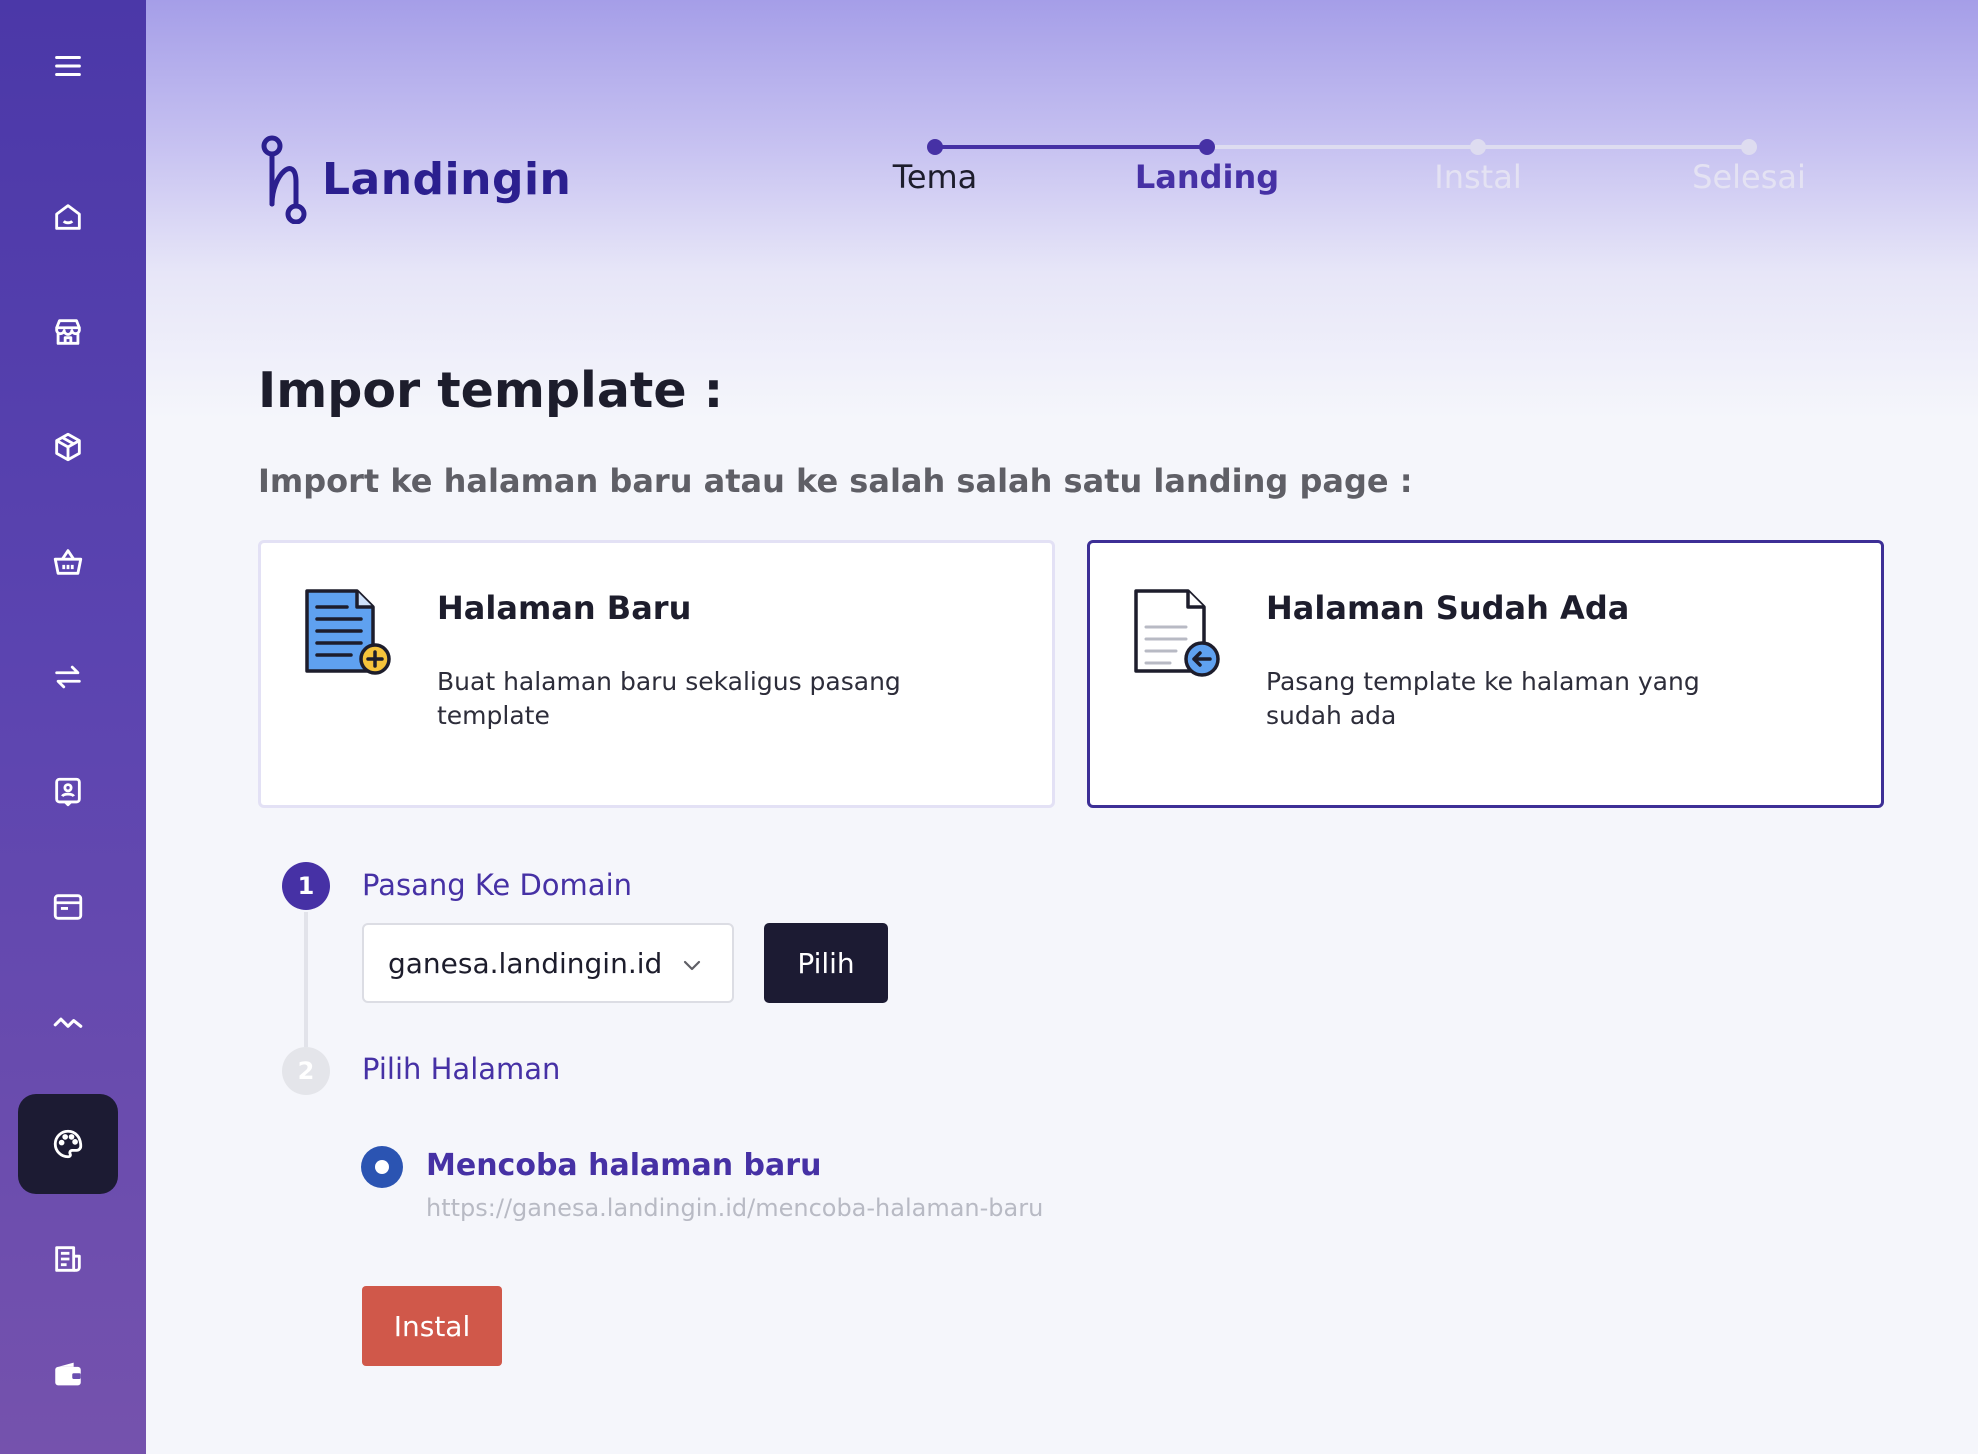 The width and height of the screenshot is (1978, 1454). I want to click on step-dot-tema, so click(935, 147).